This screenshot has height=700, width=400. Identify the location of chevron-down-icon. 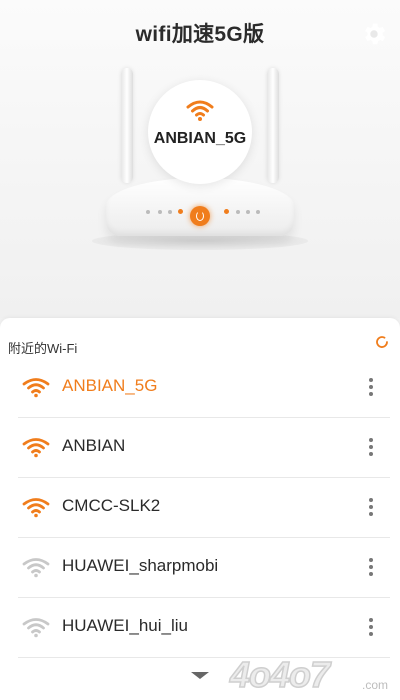
(200, 675).